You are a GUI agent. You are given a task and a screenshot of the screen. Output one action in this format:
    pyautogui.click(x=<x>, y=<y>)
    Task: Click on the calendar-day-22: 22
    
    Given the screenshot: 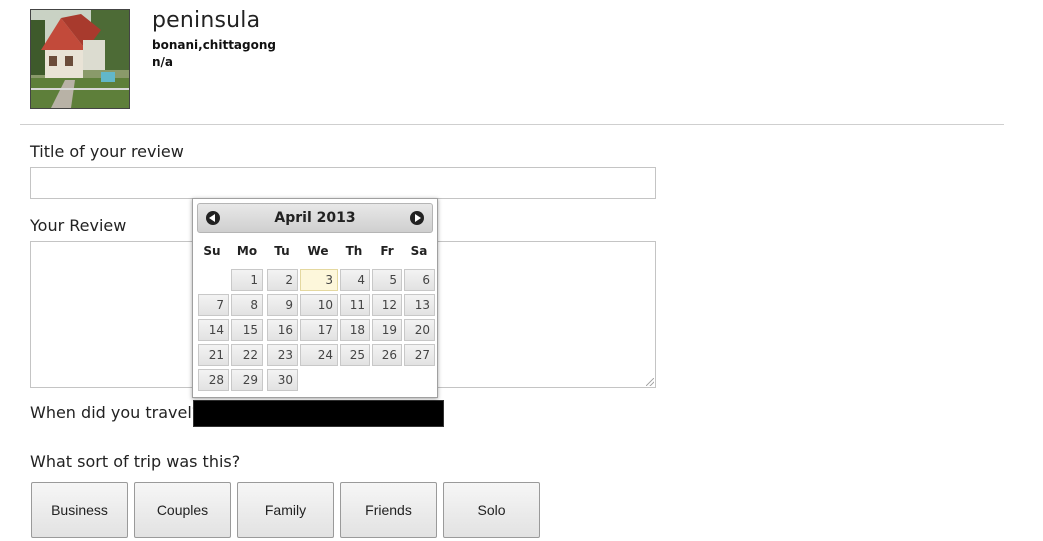 What is the action you would take?
    pyautogui.click(x=247, y=355)
    